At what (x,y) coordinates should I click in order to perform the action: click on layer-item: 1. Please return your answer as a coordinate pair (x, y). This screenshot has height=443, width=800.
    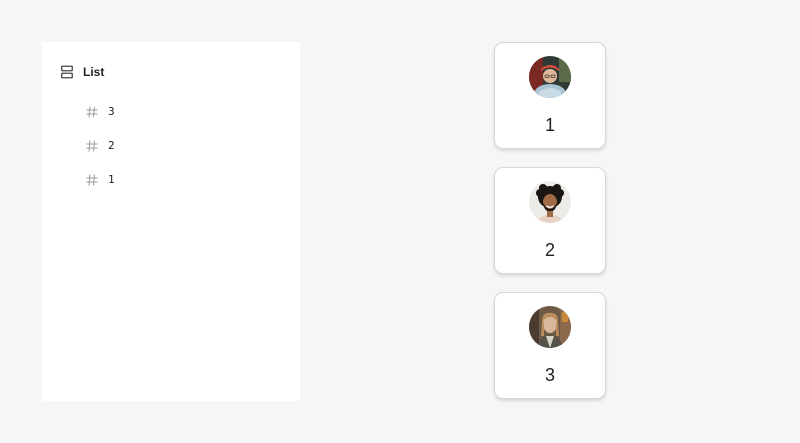
    Looking at the image, I should click on (100, 179).